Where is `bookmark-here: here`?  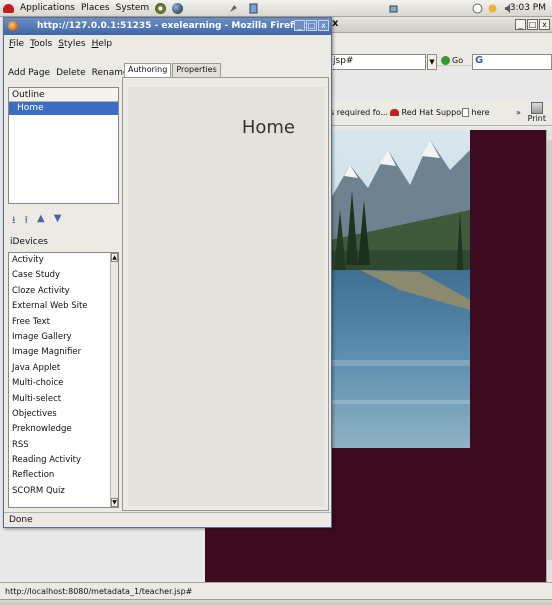
bookmark-here: here is located at coordinates (476, 112).